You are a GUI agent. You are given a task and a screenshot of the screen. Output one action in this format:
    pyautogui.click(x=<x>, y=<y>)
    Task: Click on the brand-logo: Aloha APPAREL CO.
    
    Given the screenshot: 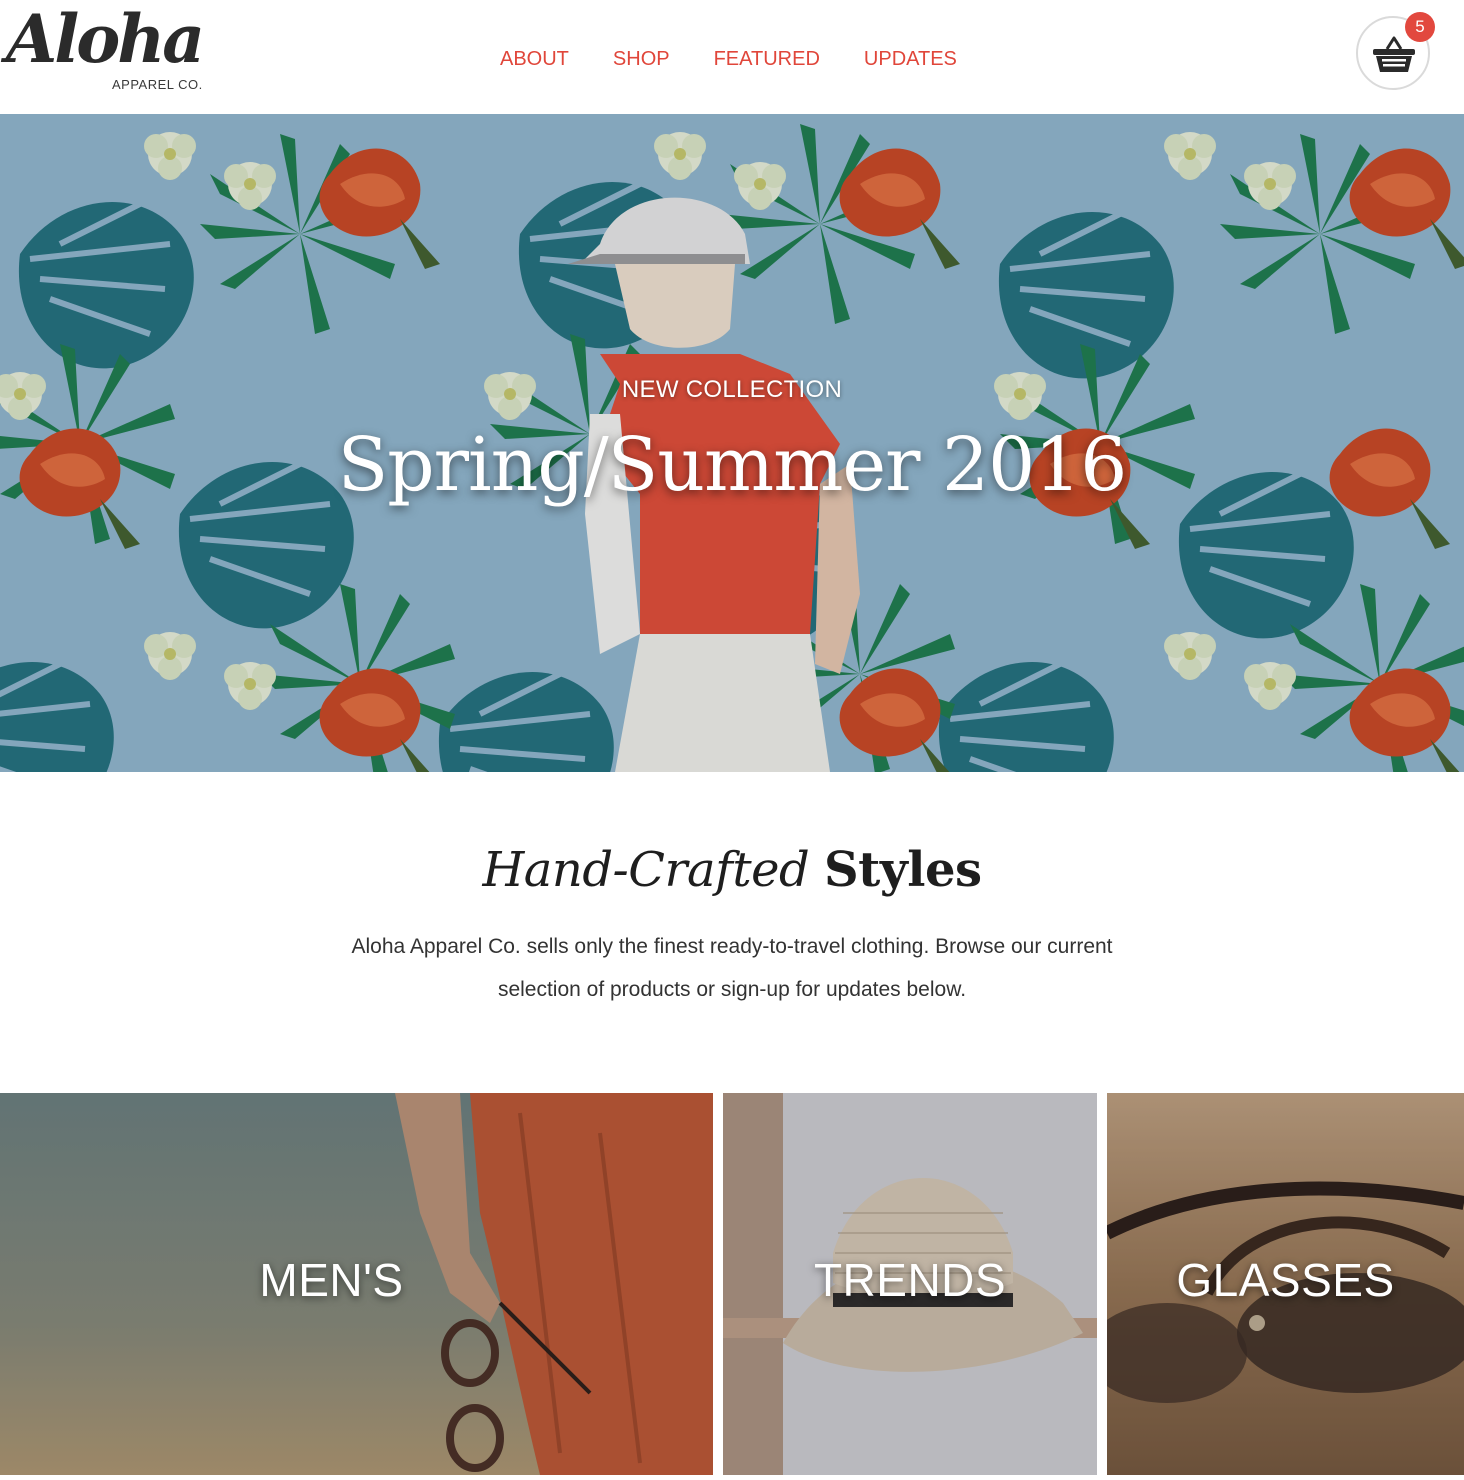 What is the action you would take?
    pyautogui.click(x=104, y=53)
    